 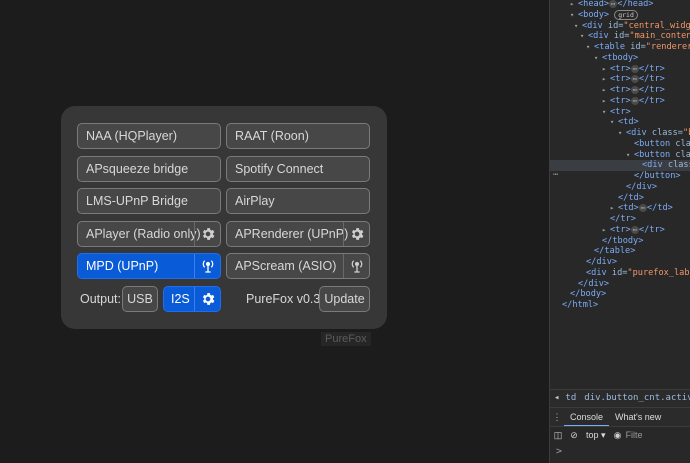 I want to click on renderer-label: APlayer (Radio only), so click(x=143, y=234).